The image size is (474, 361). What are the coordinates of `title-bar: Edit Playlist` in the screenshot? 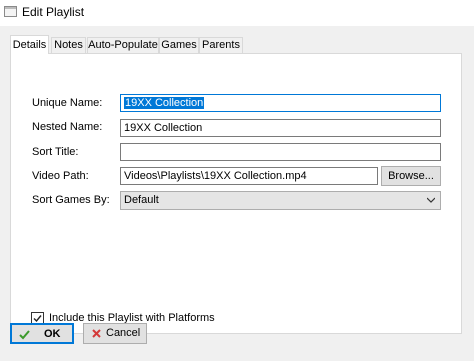 It's located at (237, 13).